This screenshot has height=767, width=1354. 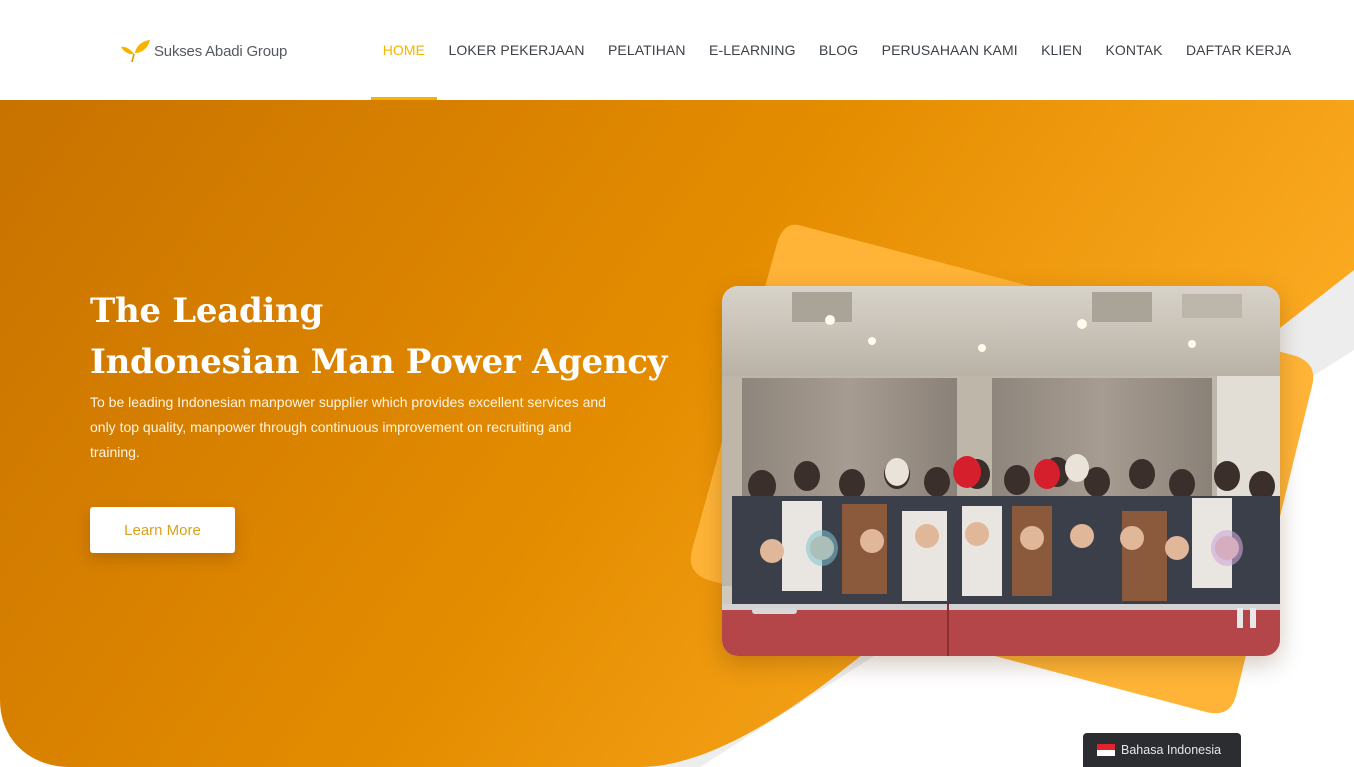 What do you see at coordinates (379, 362) in the screenshot?
I see `hero-title-line-2: Indonesian Man Power Agency` at bounding box center [379, 362].